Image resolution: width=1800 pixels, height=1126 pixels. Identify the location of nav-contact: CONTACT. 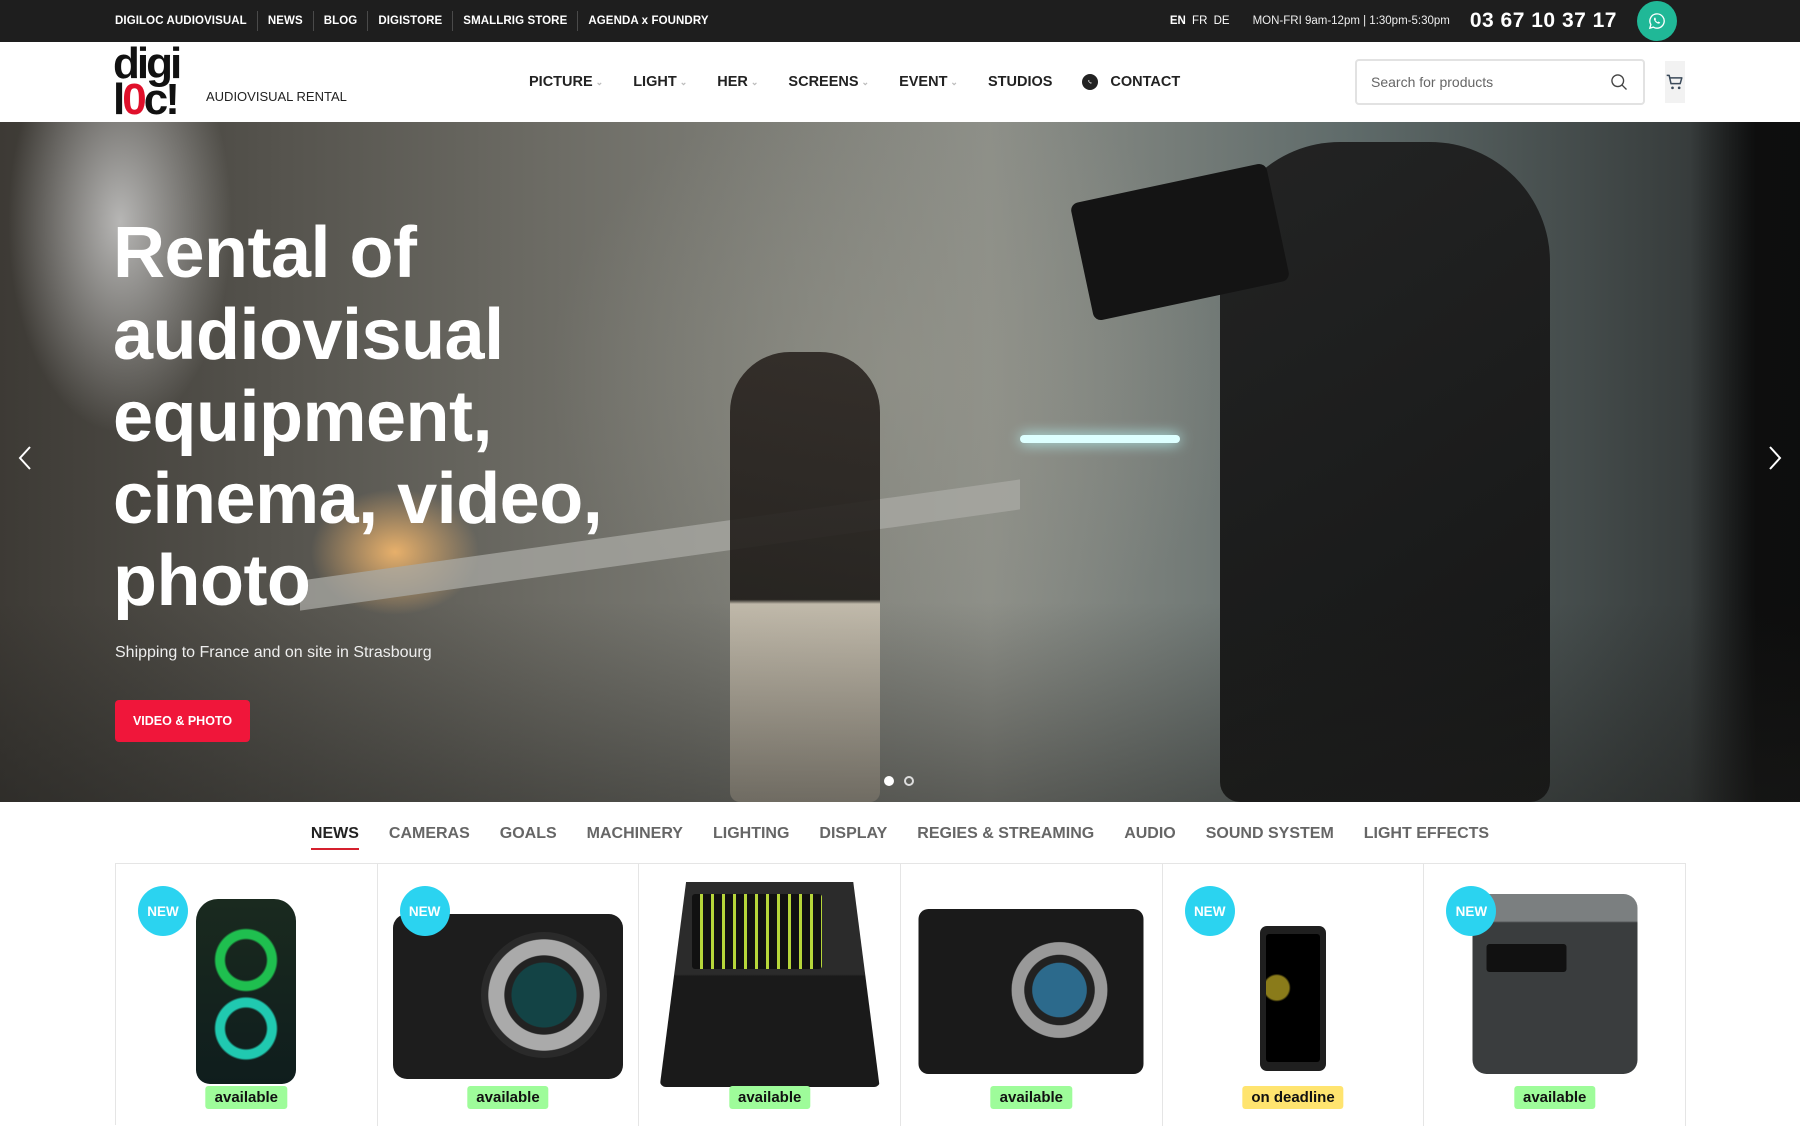
(1131, 82).